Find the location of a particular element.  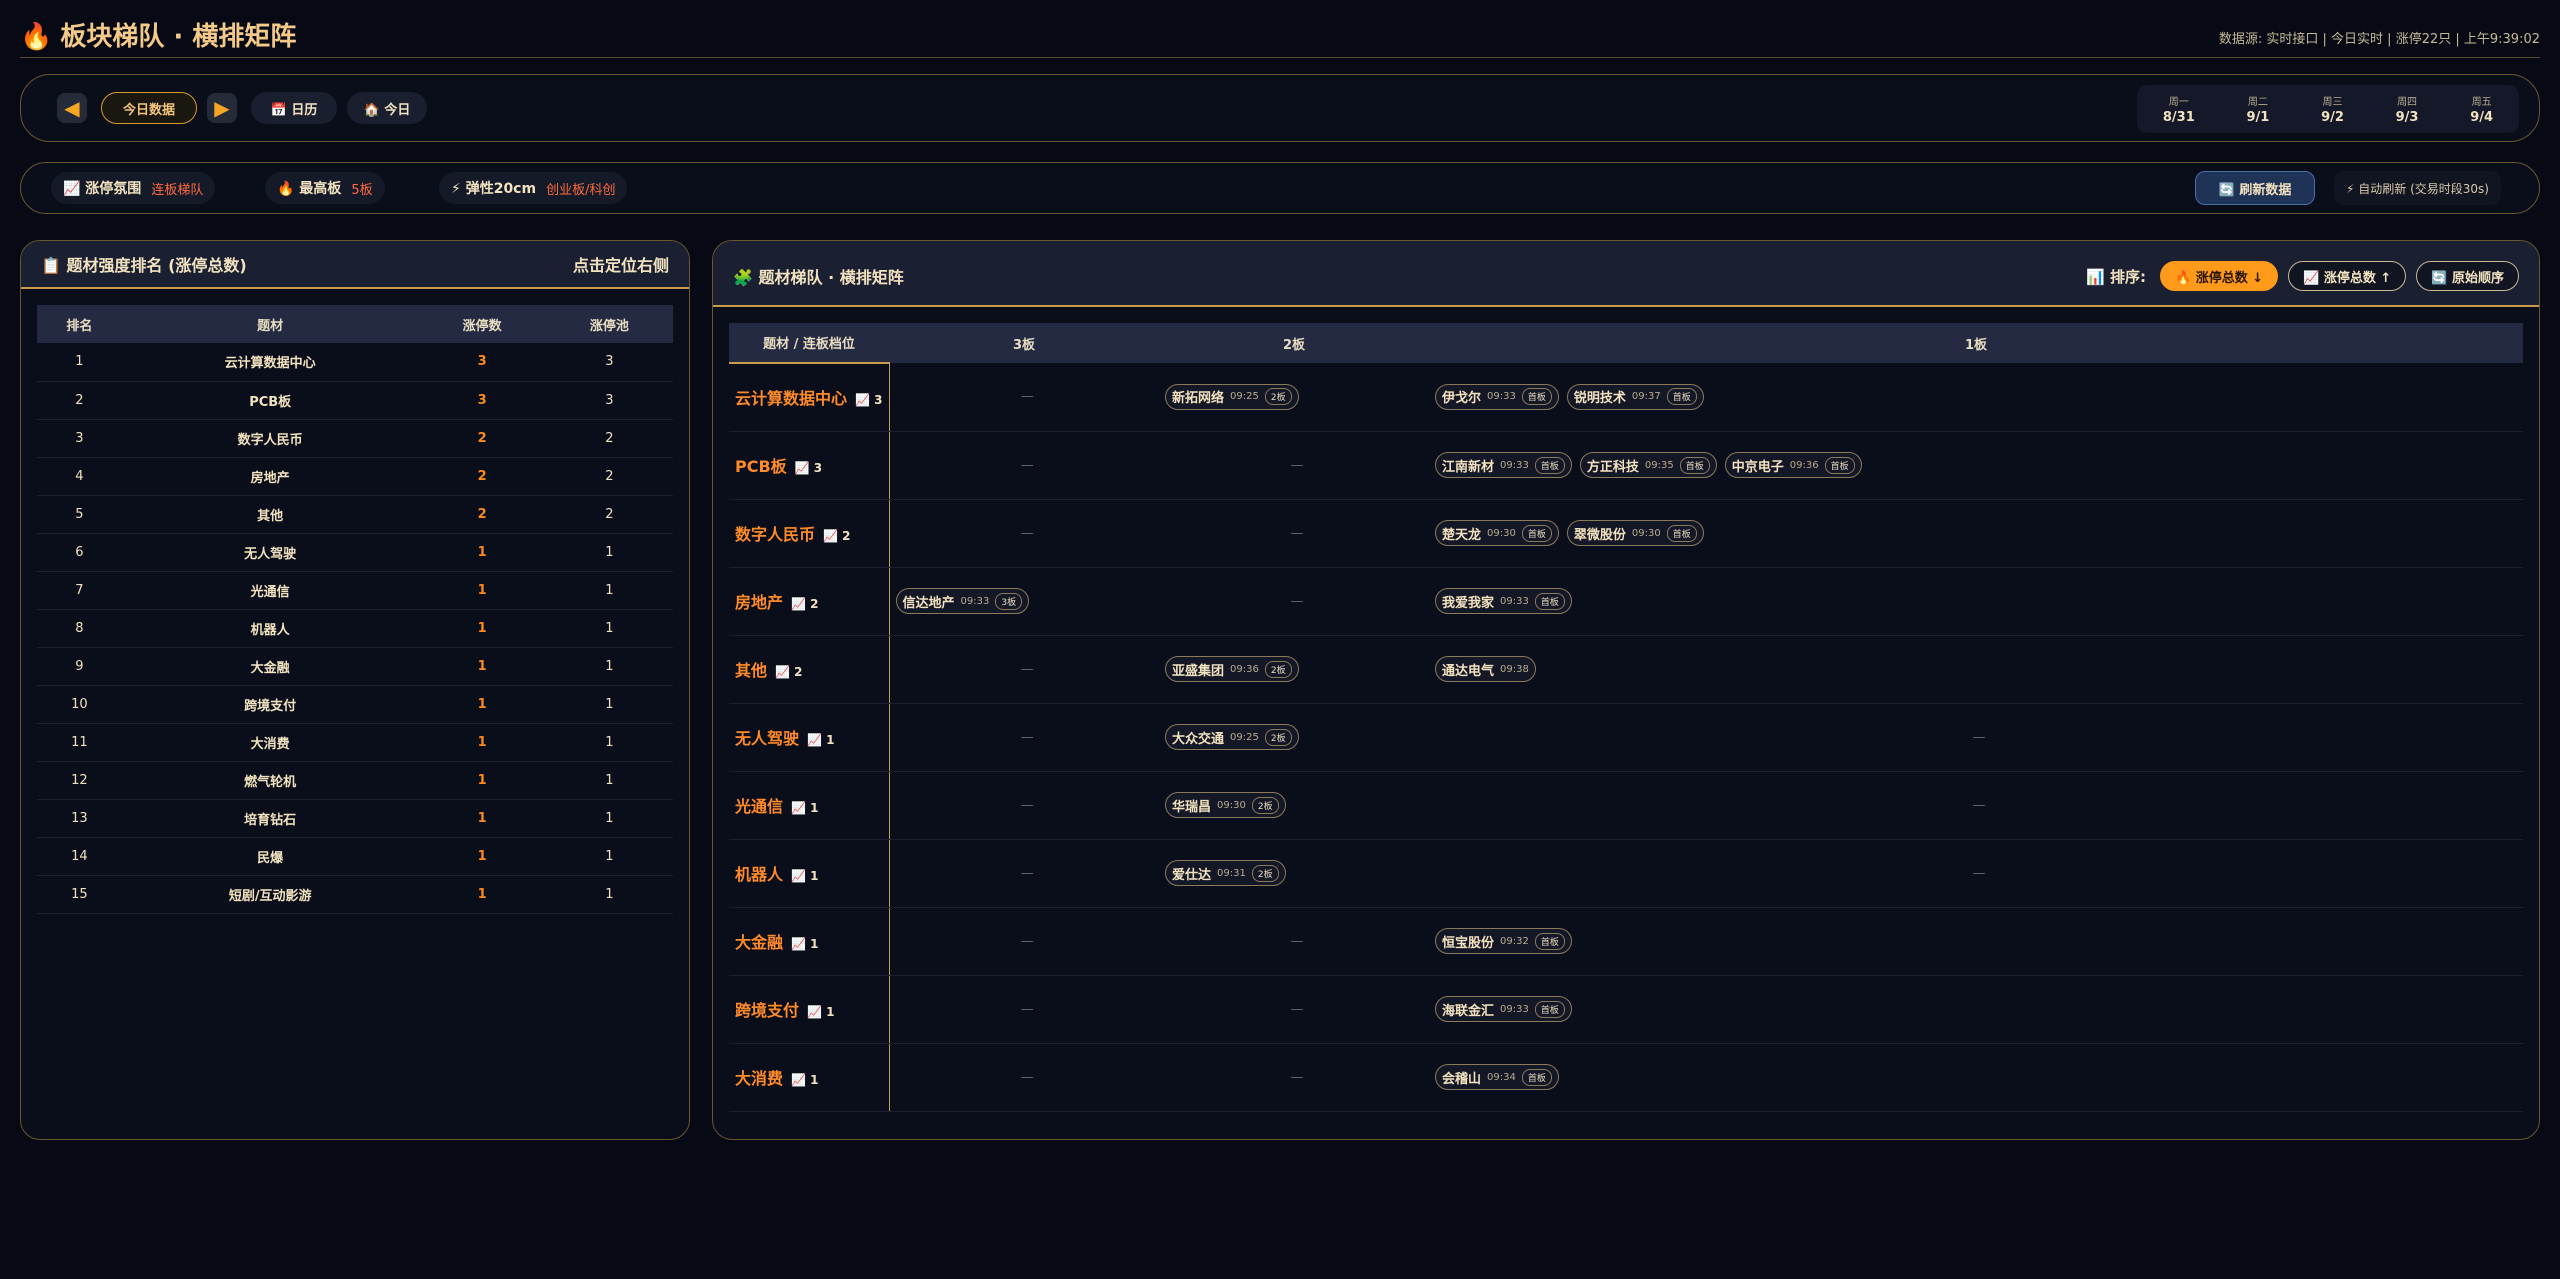

week-day-4: 周五 9/4 is located at coordinates (2481, 109).